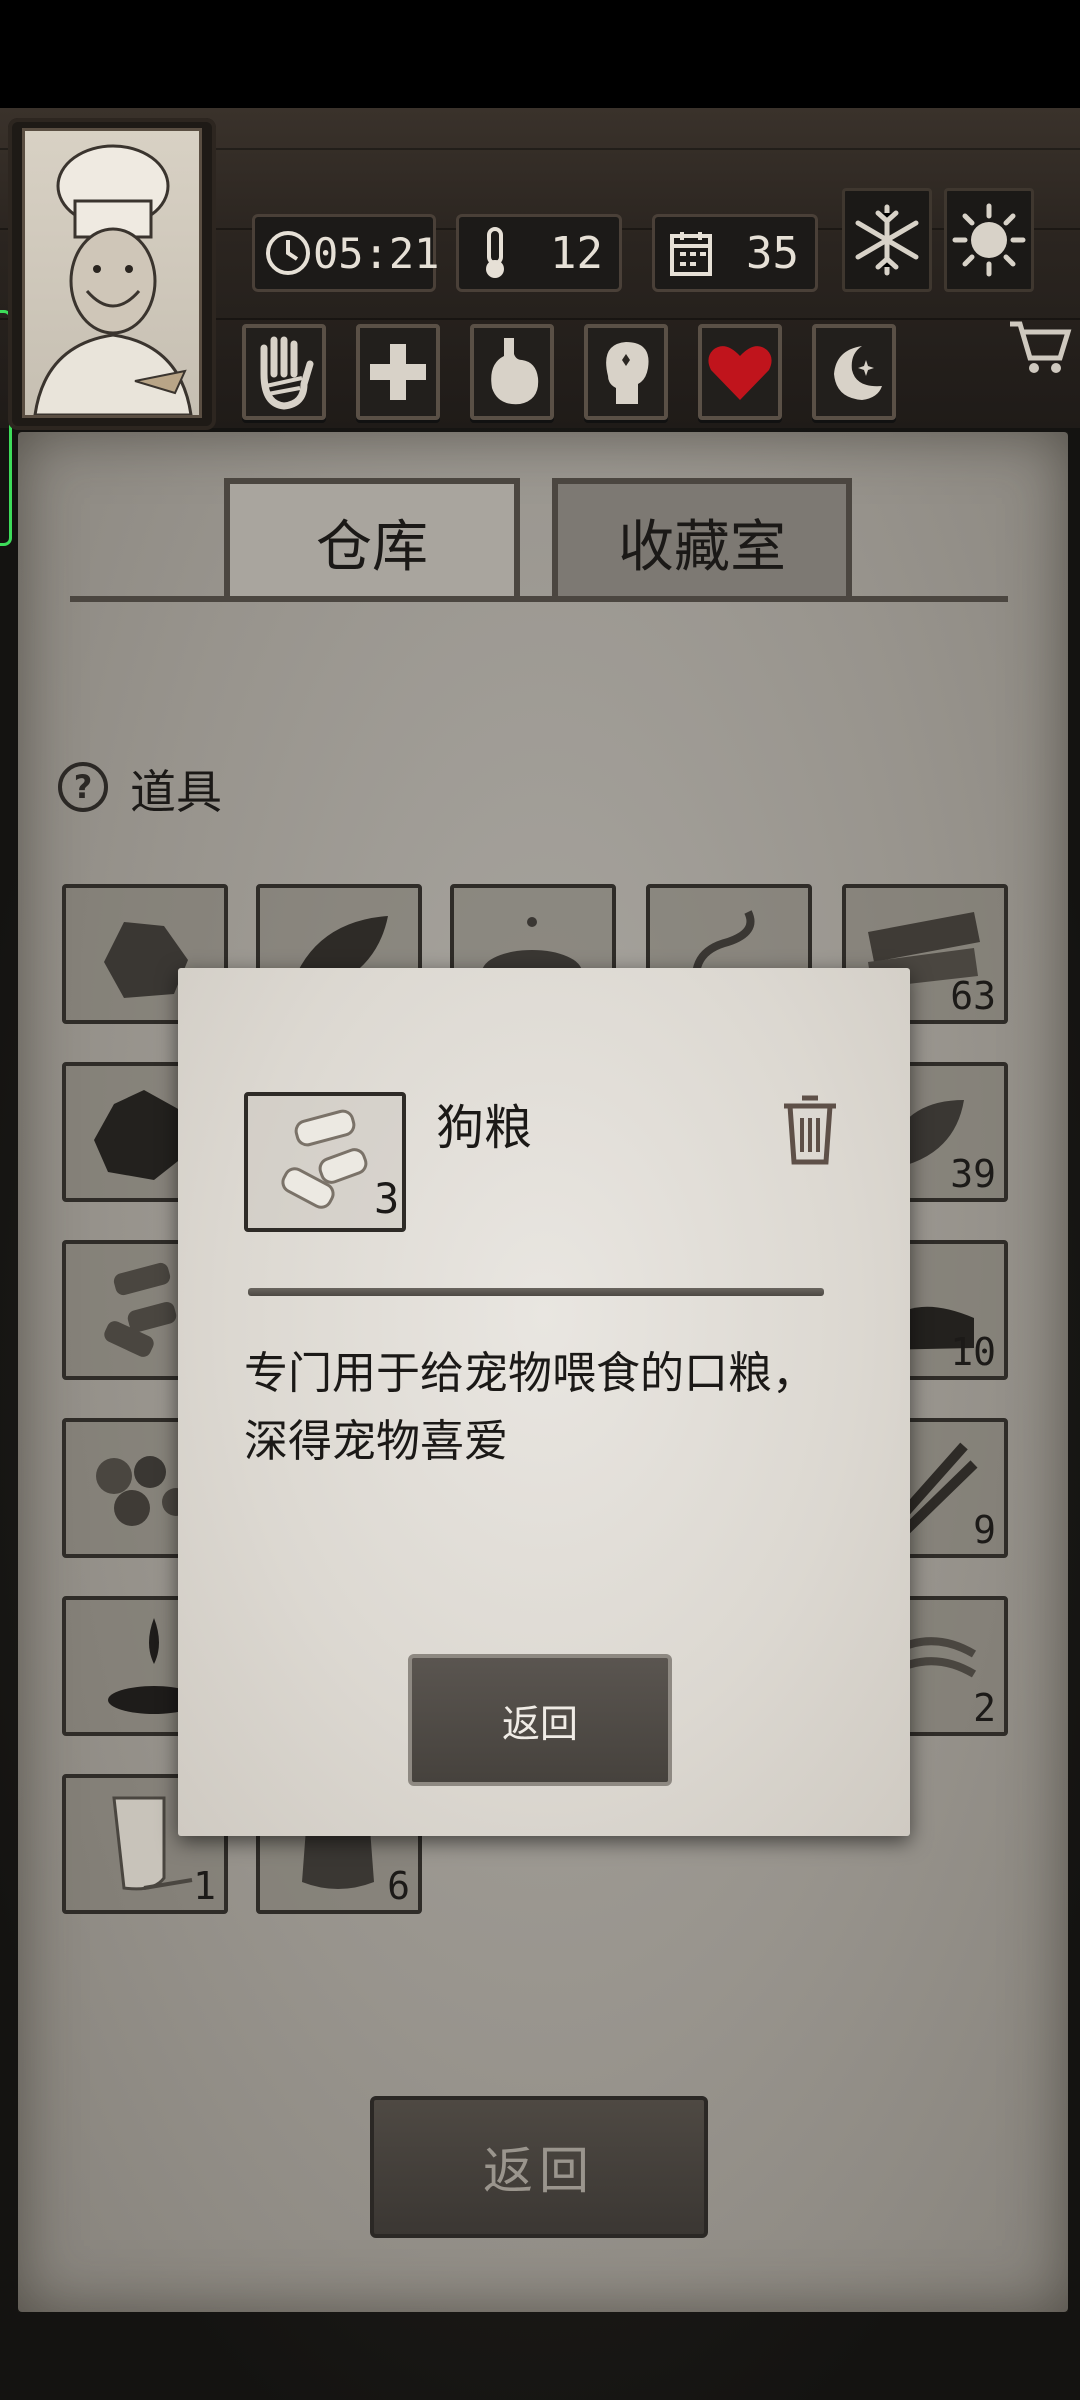 The image size is (1080, 2400). Describe the element at coordinates (398, 1886) in the screenshot. I see `item-count: 6` at that location.